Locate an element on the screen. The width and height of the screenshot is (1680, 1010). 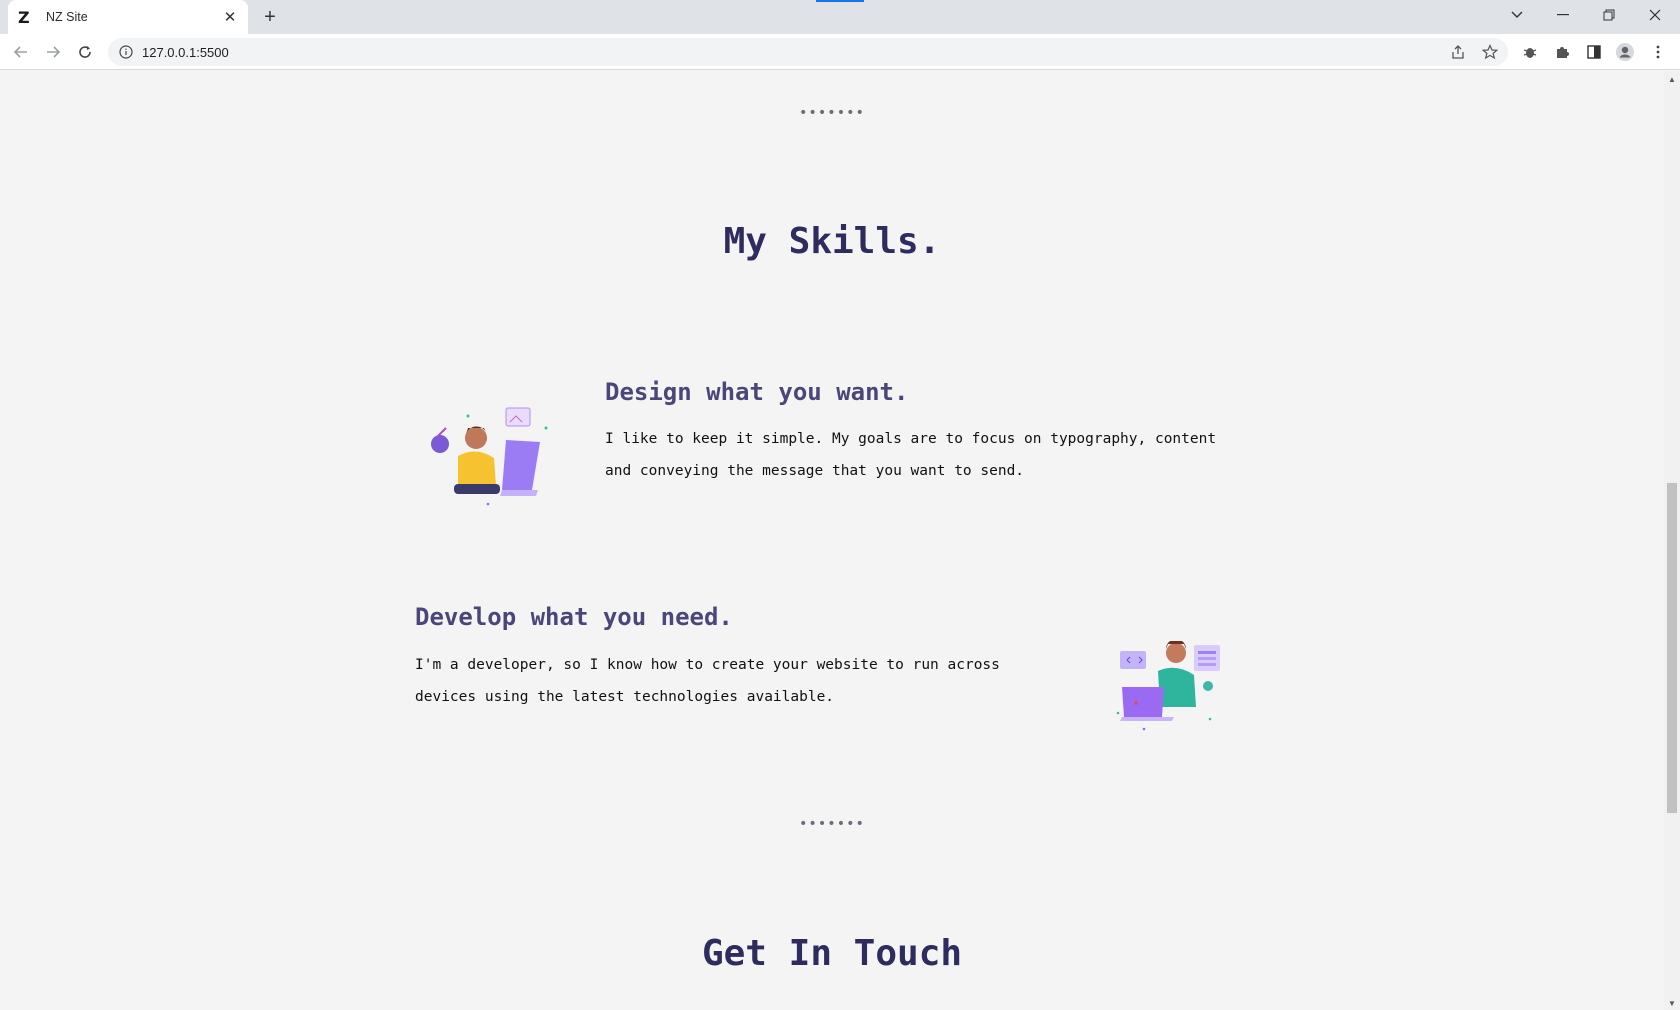
skill-develop-title: Develop what you need. is located at coordinates (574, 617).